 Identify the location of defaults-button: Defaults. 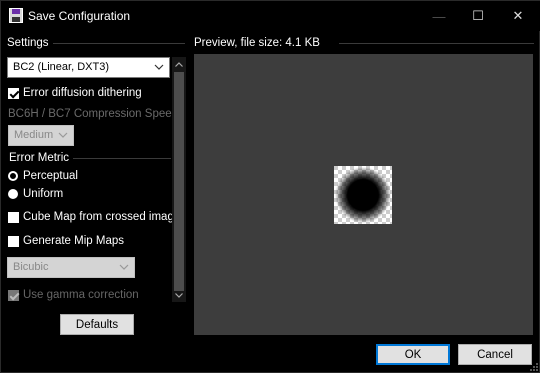
(97, 324).